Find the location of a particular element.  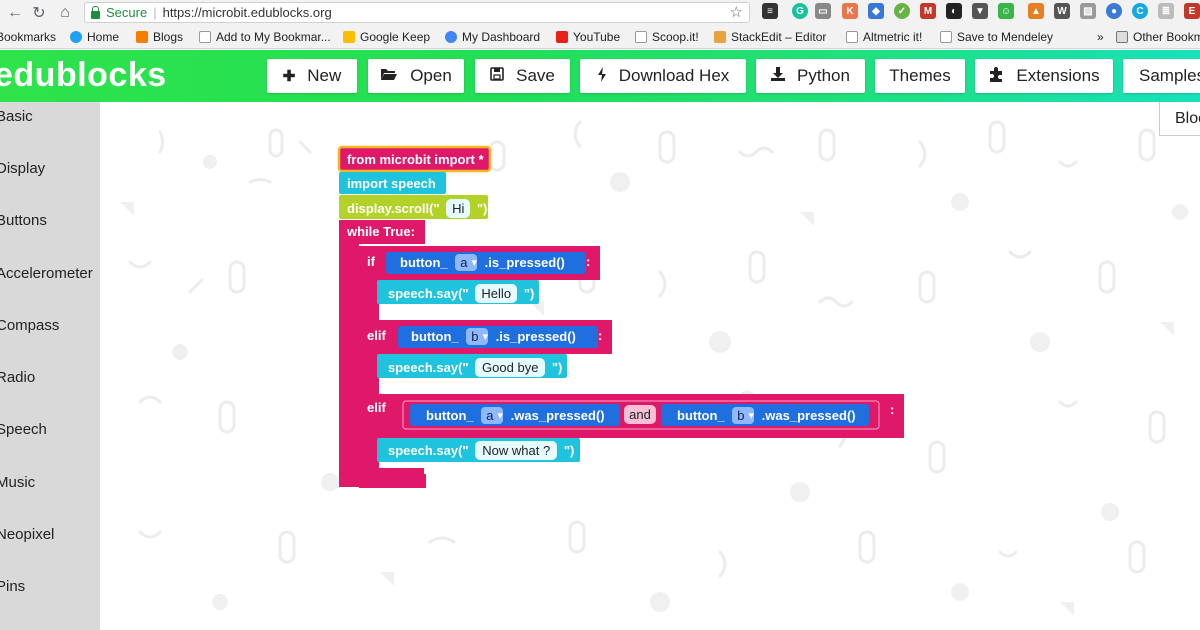

block-button-b-was-pressed: button_ b .was_pressed() is located at coordinates (766, 415).